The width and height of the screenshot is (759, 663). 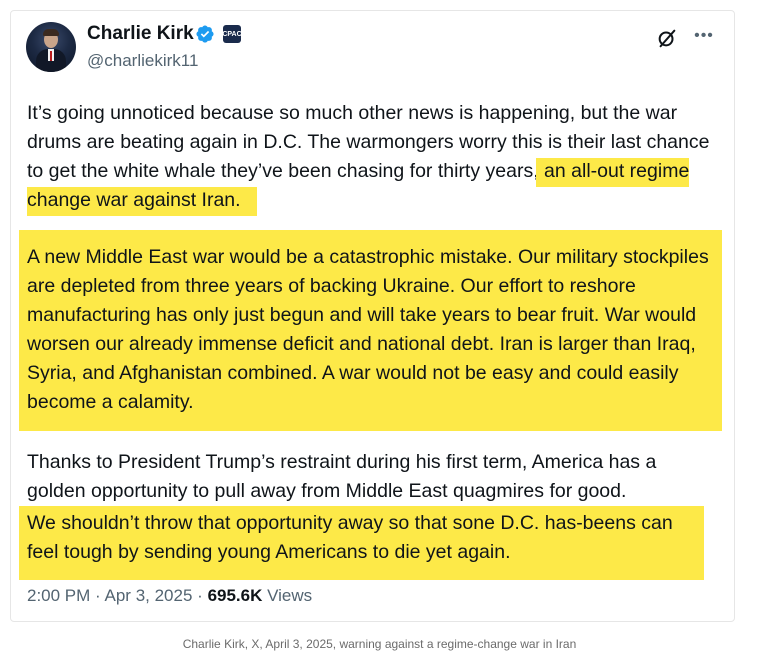 What do you see at coordinates (704, 36) in the screenshot?
I see `more-options-icon: •••` at bounding box center [704, 36].